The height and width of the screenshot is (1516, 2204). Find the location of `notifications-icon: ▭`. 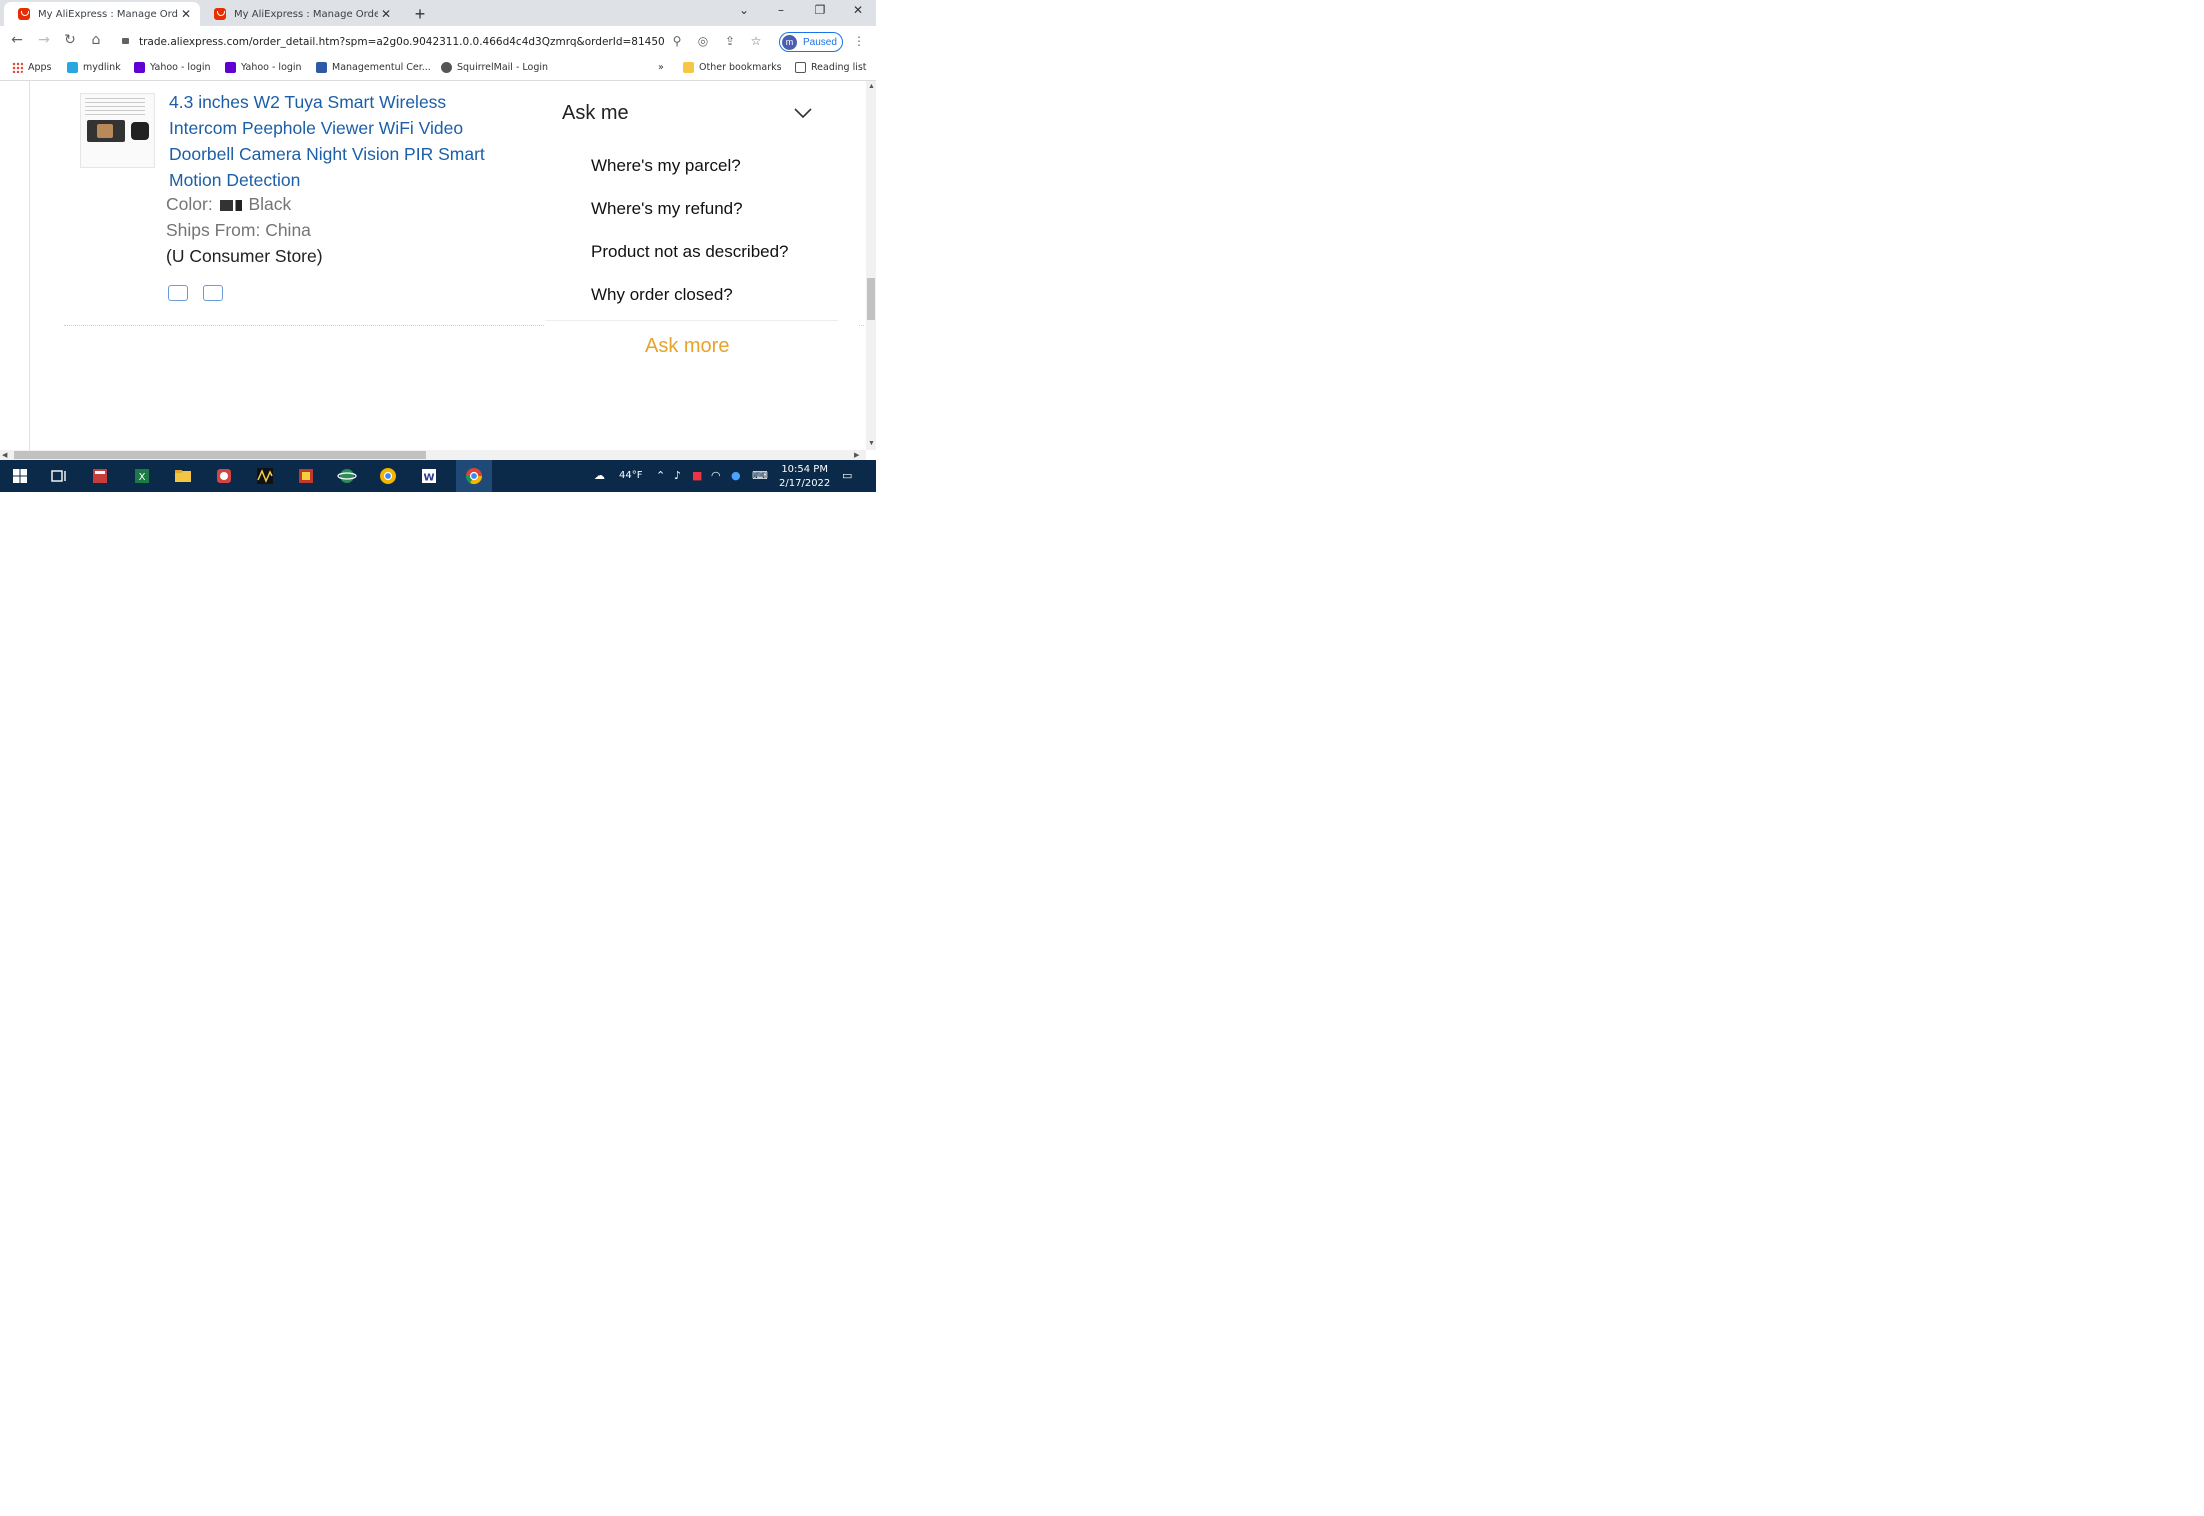

notifications-icon: ▭ is located at coordinates (847, 475).